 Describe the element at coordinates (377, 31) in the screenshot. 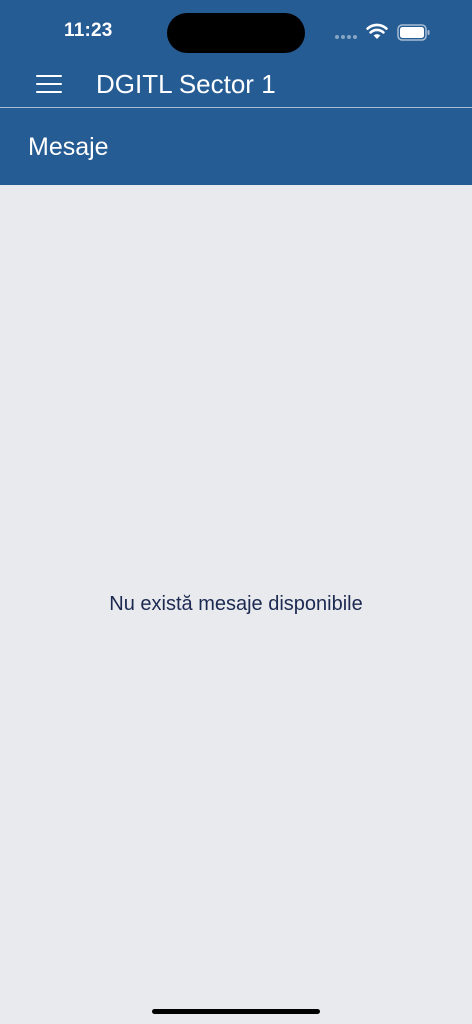

I see `wifi-icon` at that location.